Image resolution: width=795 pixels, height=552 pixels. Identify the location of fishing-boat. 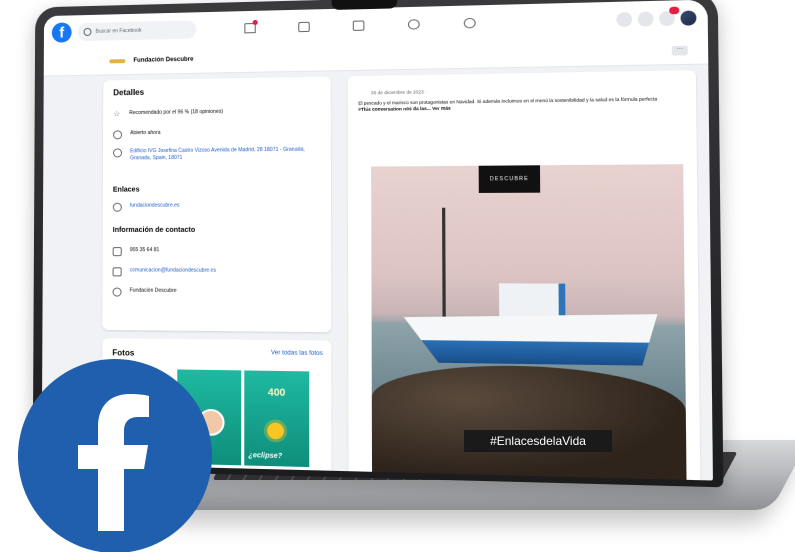
(531, 339).